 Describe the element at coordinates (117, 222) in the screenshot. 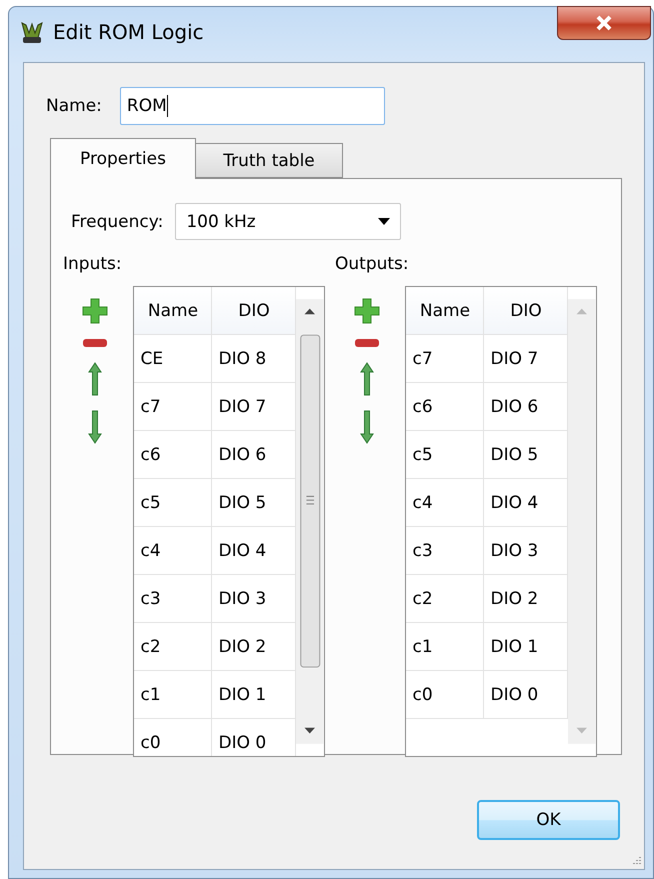

I see `frequency-label: Frequency:` at that location.